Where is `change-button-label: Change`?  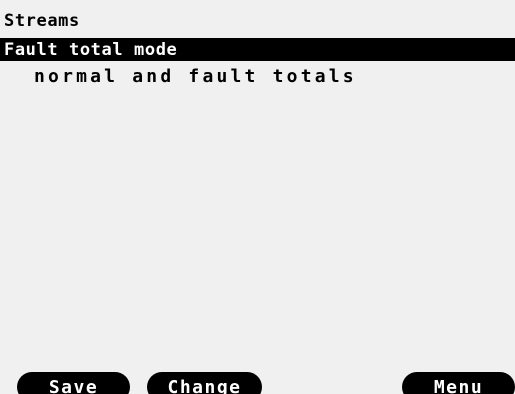
change-button-label: Change is located at coordinates (204, 385).